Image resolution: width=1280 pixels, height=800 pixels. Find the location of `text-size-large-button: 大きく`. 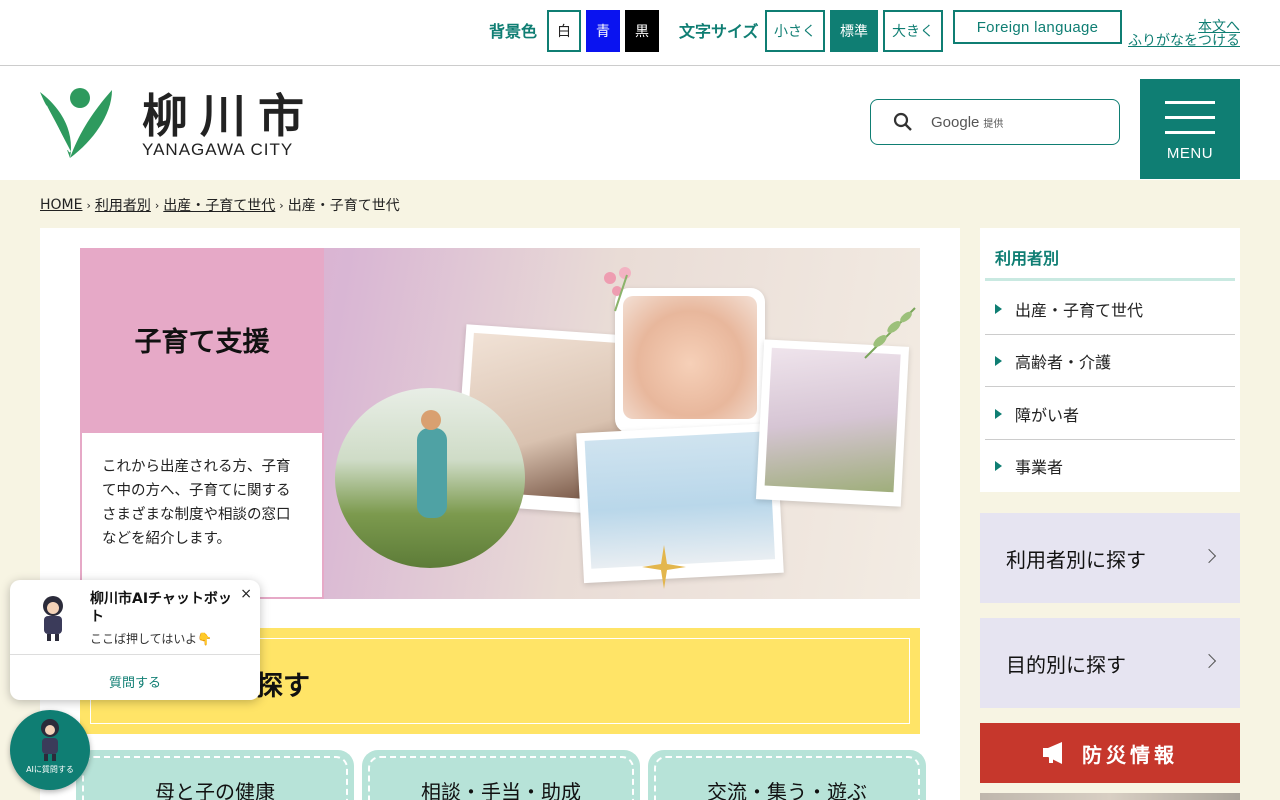

text-size-large-button: 大きく is located at coordinates (913, 31).